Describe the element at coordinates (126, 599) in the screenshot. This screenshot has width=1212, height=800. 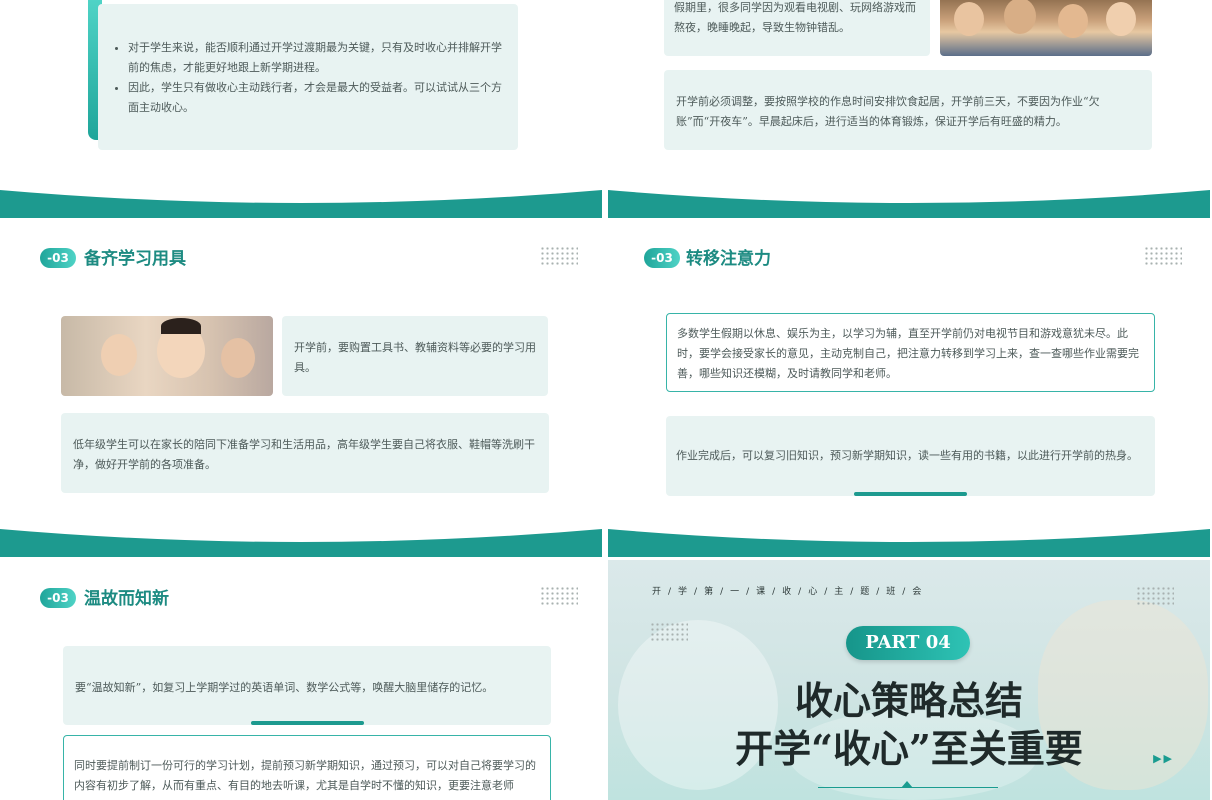
I see `section-title: 温故而知新` at that location.